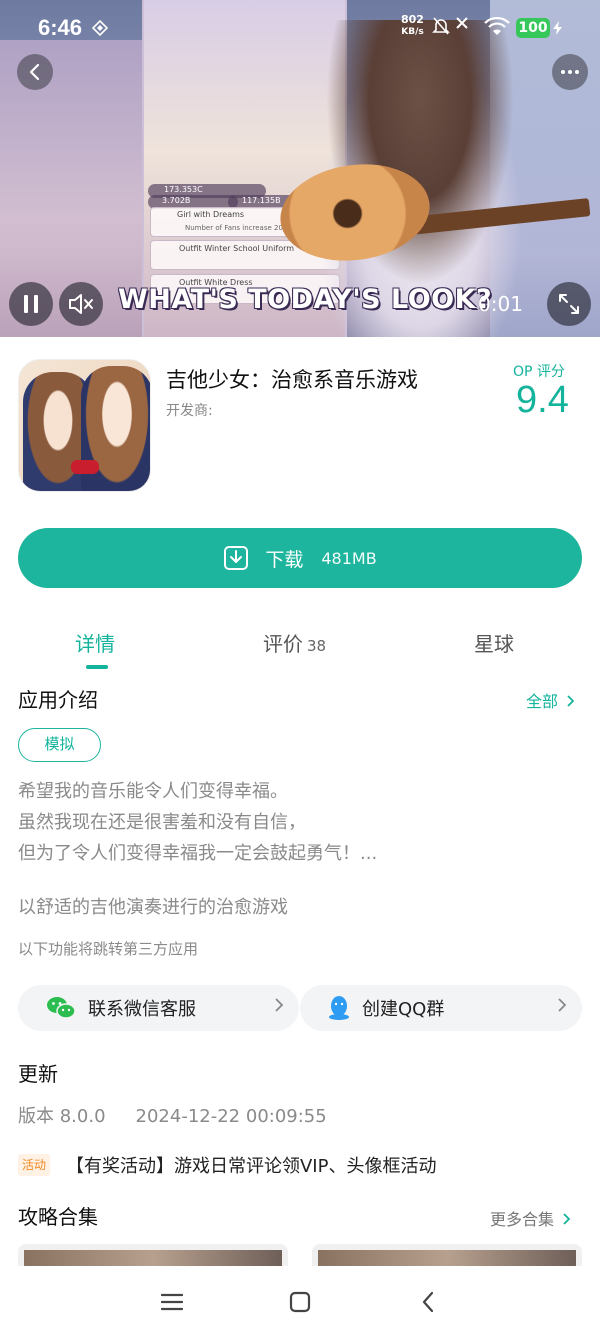  I want to click on active-tab-indicator, so click(97, 667).